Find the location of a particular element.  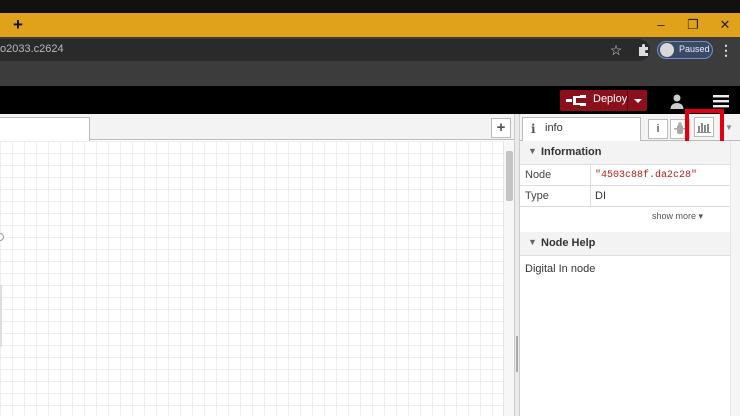

browser-toolbar: o2033.c2624 is located at coordinates (370, 50).